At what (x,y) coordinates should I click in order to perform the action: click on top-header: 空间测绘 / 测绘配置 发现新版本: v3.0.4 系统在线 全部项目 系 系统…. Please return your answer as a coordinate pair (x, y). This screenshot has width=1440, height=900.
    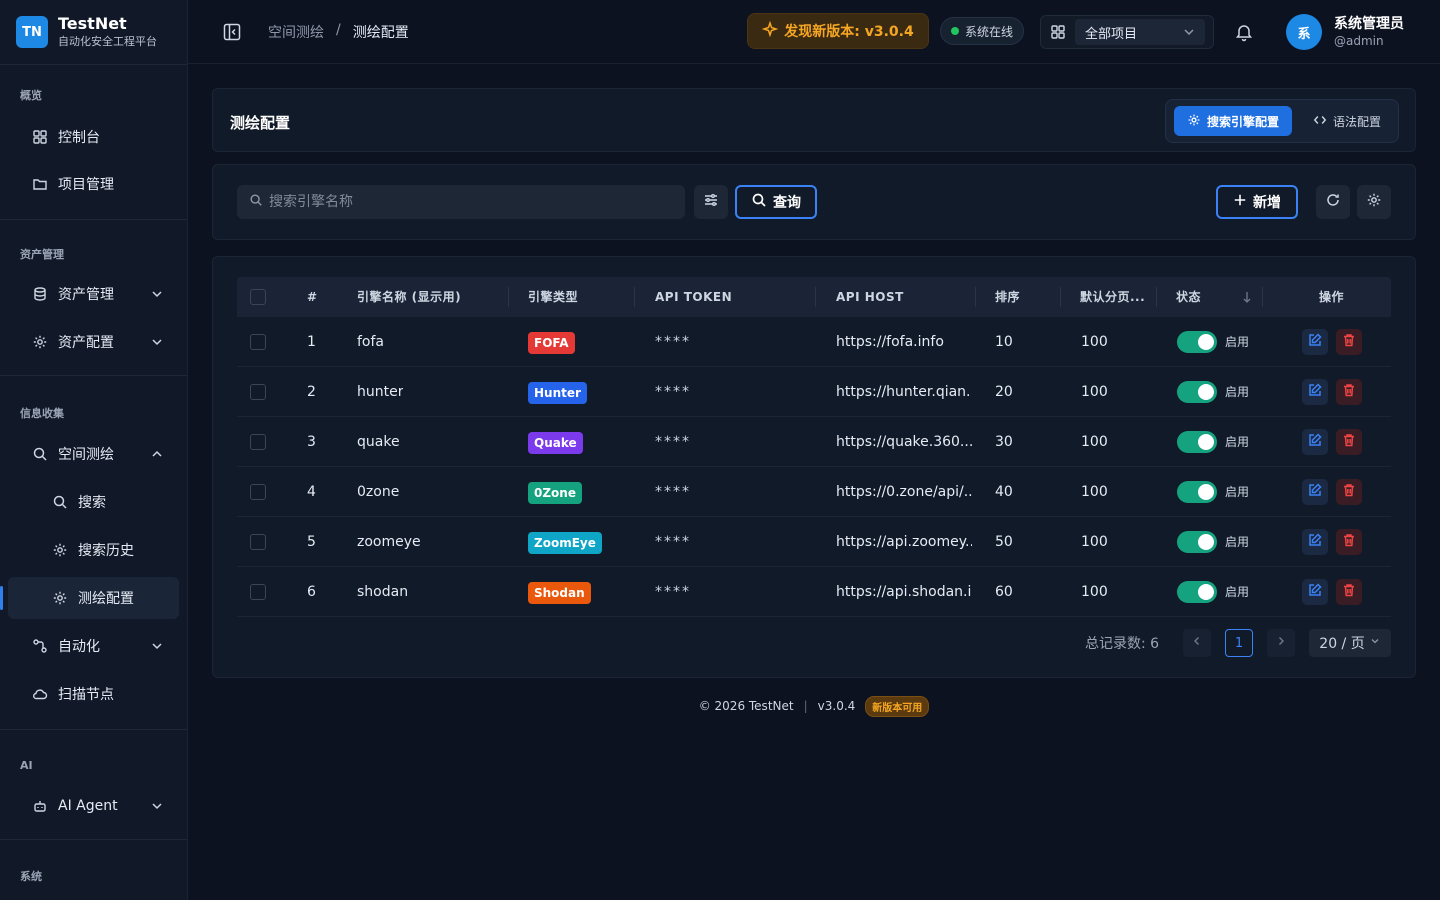
    Looking at the image, I should click on (814, 32).